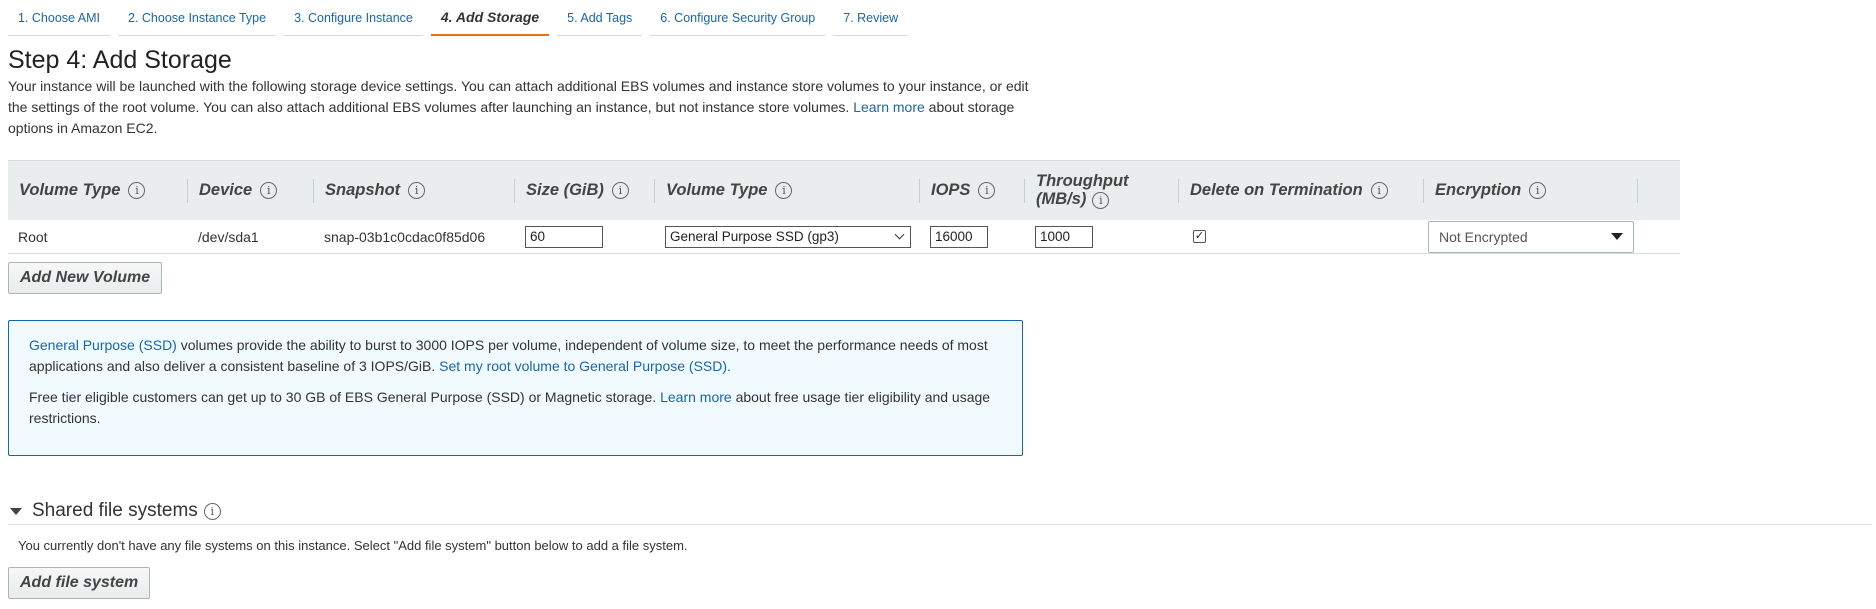  I want to click on header-device: Device i, so click(251, 190).